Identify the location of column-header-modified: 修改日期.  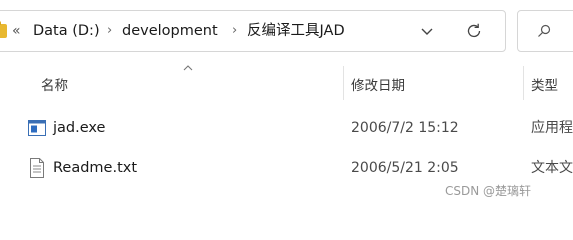
(378, 86).